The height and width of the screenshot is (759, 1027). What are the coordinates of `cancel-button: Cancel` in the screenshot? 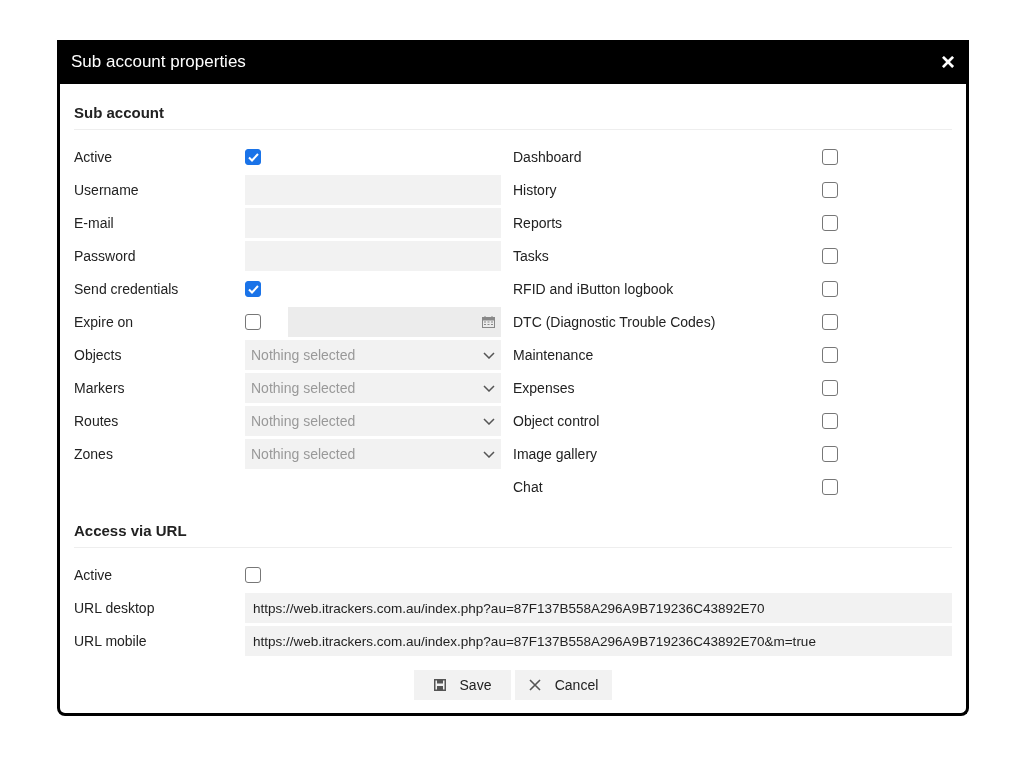 It's located at (563, 685).